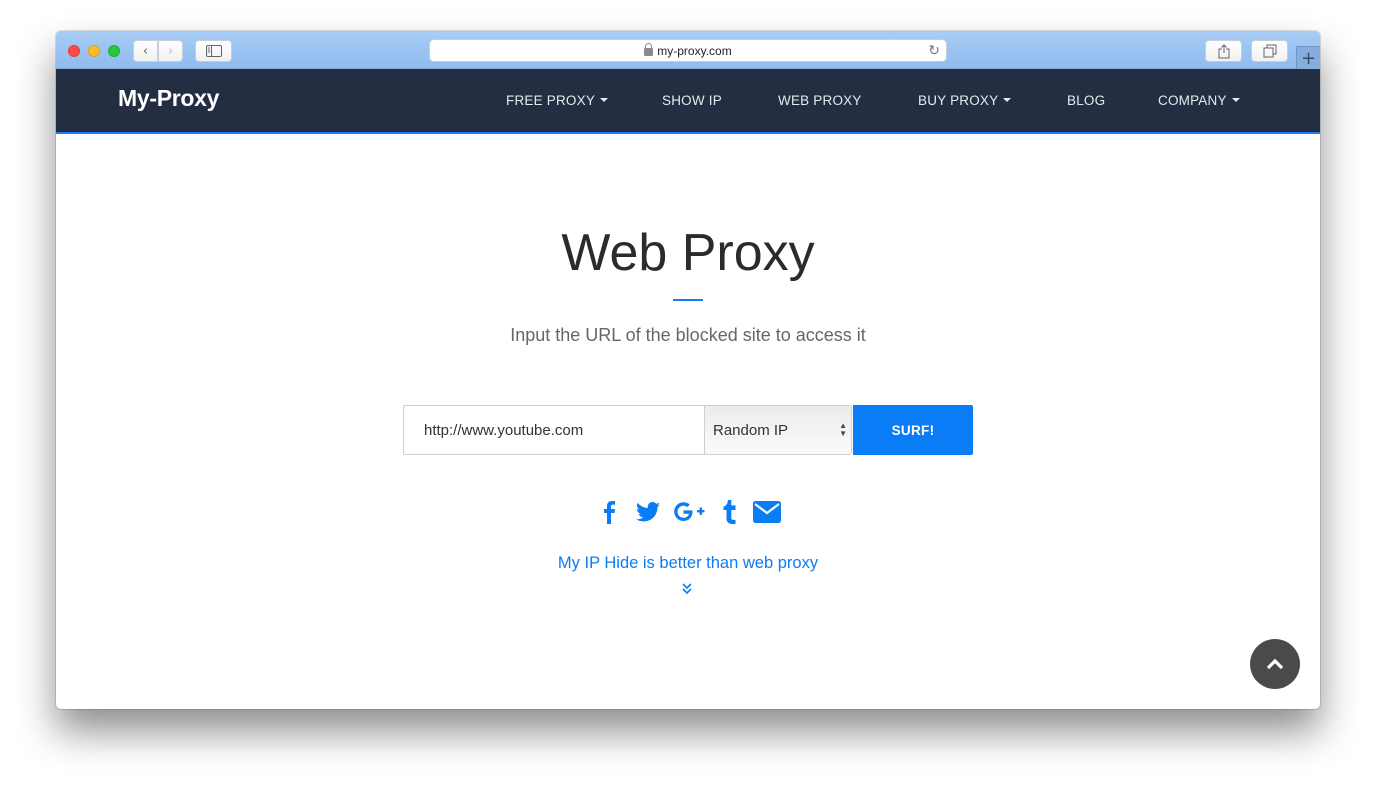 This screenshot has width=1376, height=789. Describe the element at coordinates (688, 253) in the screenshot. I see `page-title: Web Proxy` at that location.